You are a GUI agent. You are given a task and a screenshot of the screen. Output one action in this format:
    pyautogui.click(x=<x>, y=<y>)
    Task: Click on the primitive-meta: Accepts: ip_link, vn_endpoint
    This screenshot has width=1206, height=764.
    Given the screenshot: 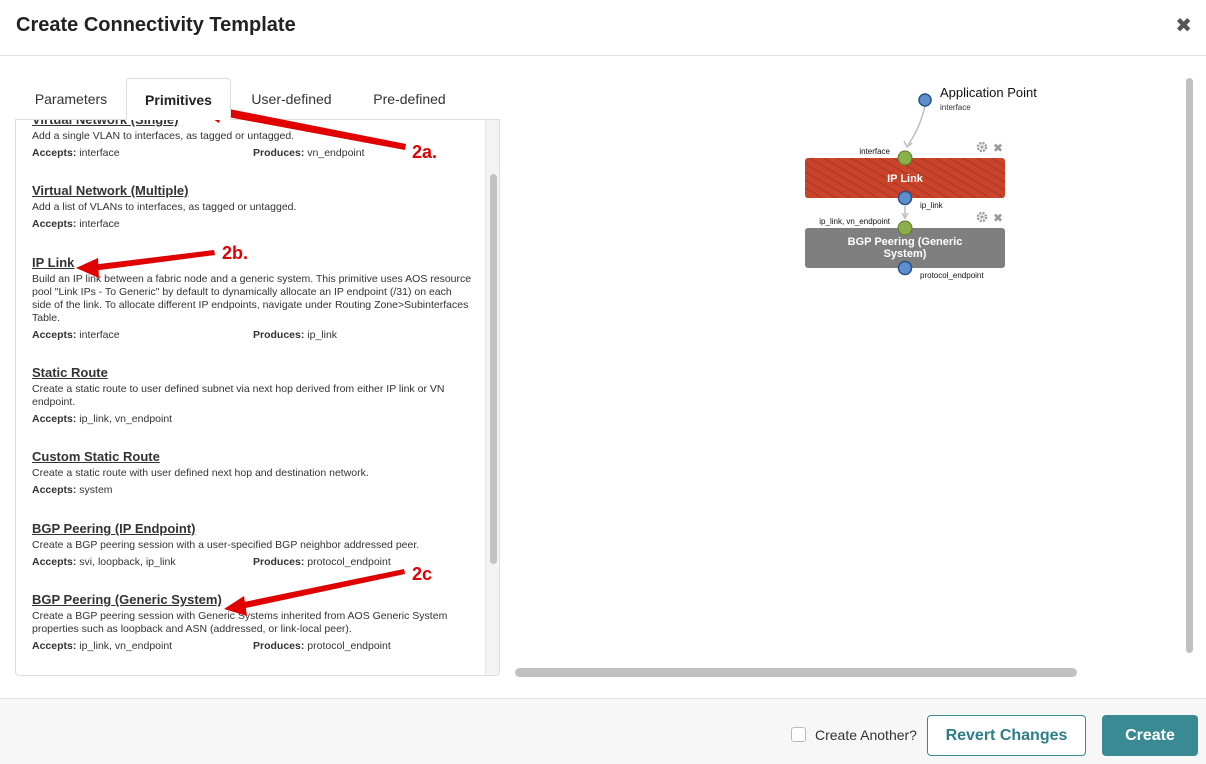 What is the action you would take?
    pyautogui.click(x=252, y=419)
    